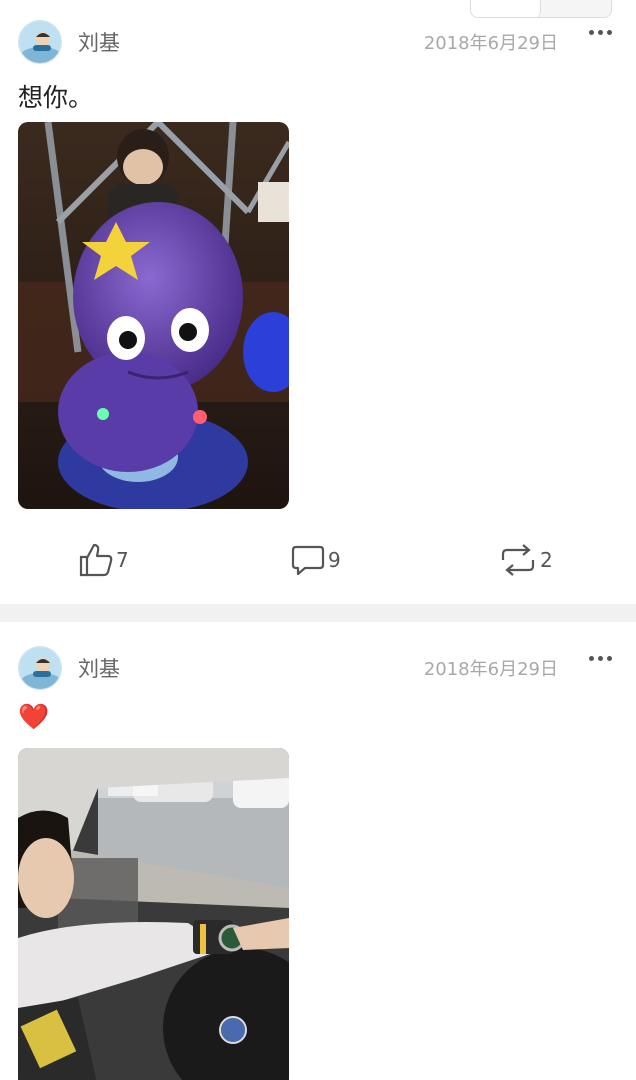 The width and height of the screenshot is (636, 1080). What do you see at coordinates (34, 716) in the screenshot?
I see `post-text: ❤️` at bounding box center [34, 716].